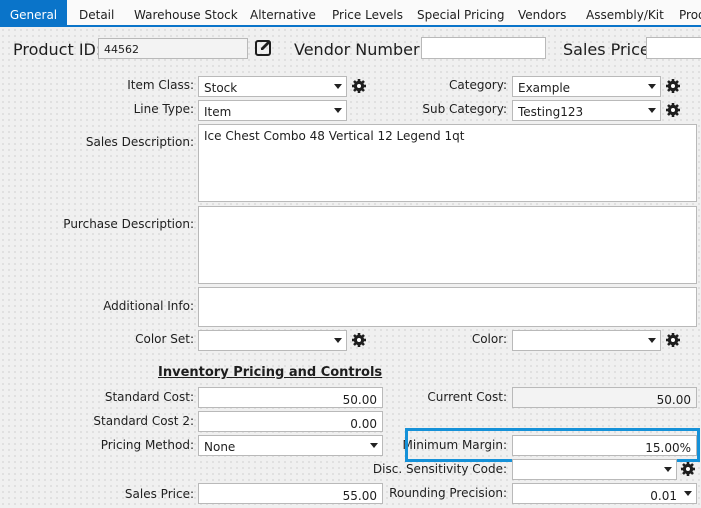 The height and width of the screenshot is (508, 701). Describe the element at coordinates (264, 48) in the screenshot. I see `edit-icon` at that location.